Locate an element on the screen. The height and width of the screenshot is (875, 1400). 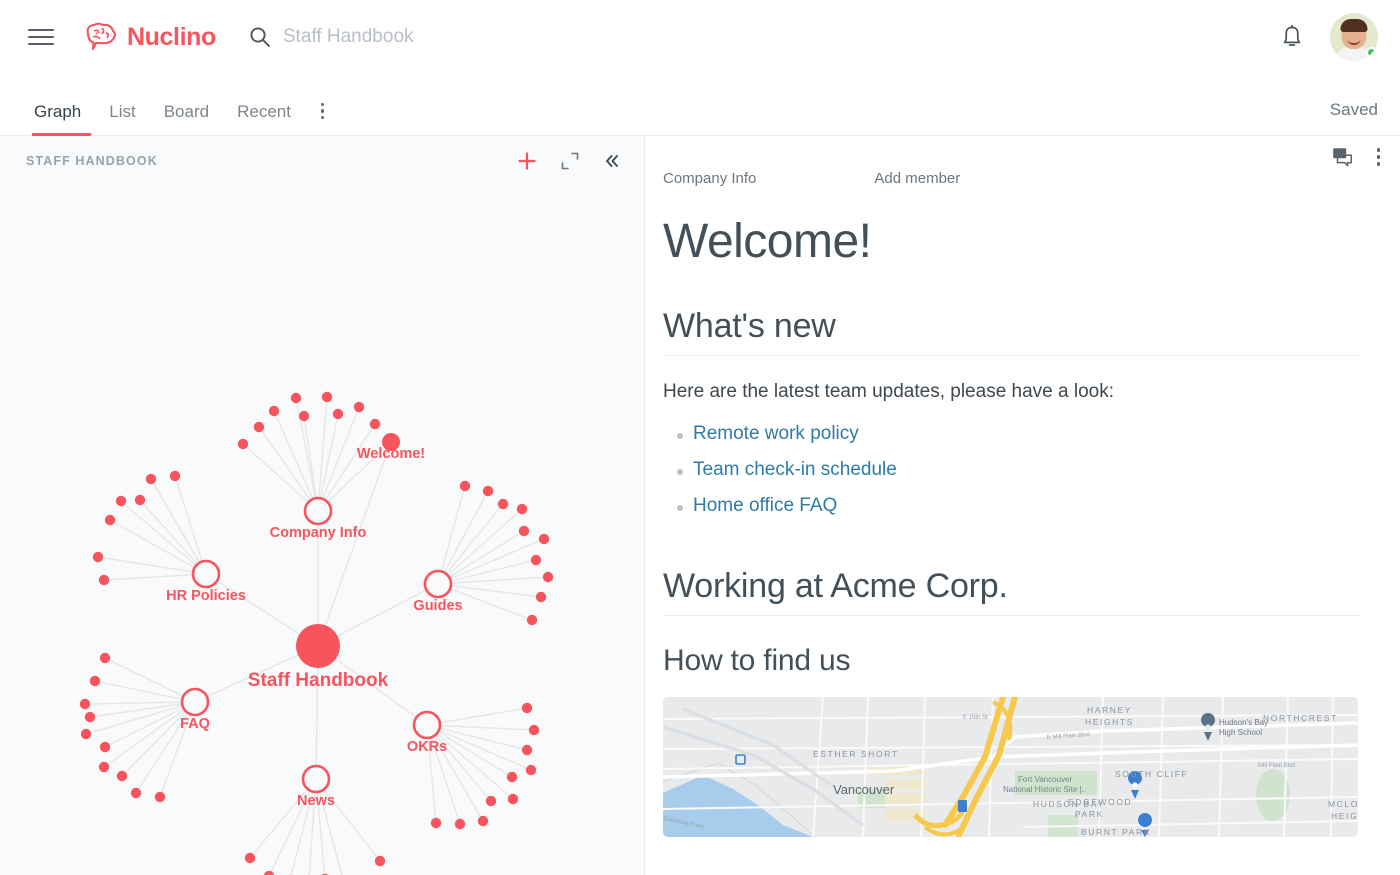
svg-text: SOUTH CLIFF is located at coordinates (1151, 774).